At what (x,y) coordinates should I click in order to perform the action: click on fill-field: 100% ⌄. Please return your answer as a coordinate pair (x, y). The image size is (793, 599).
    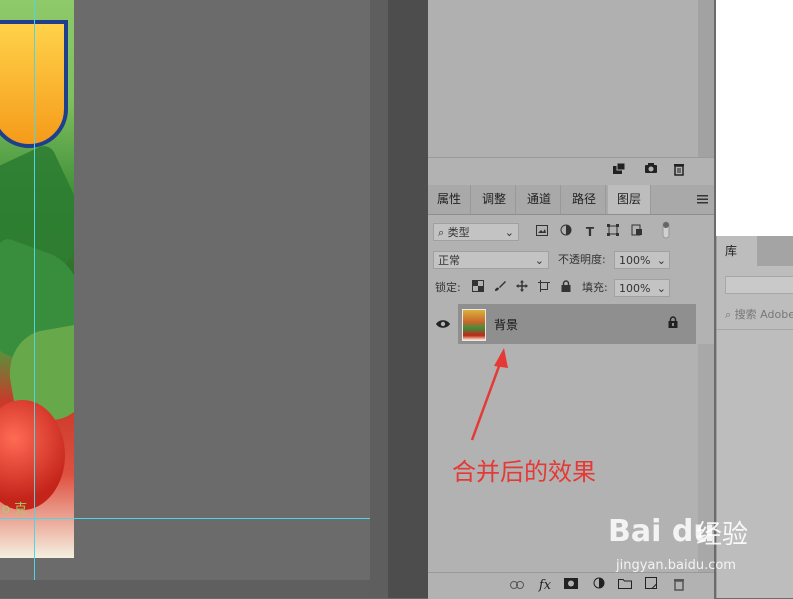
    Looking at the image, I should click on (642, 288).